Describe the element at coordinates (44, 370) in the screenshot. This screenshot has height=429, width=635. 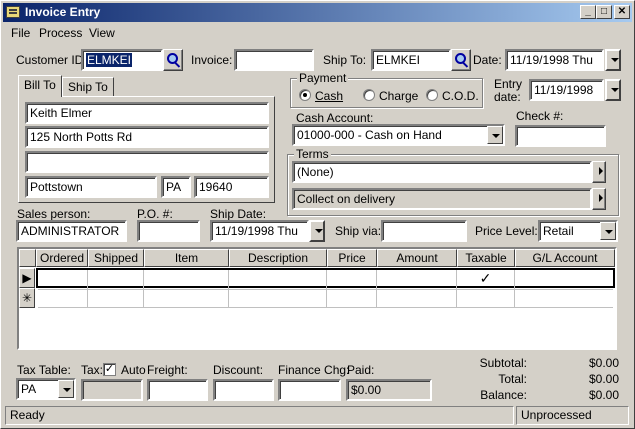
I see `tax-table-label: Tax Table:` at that location.